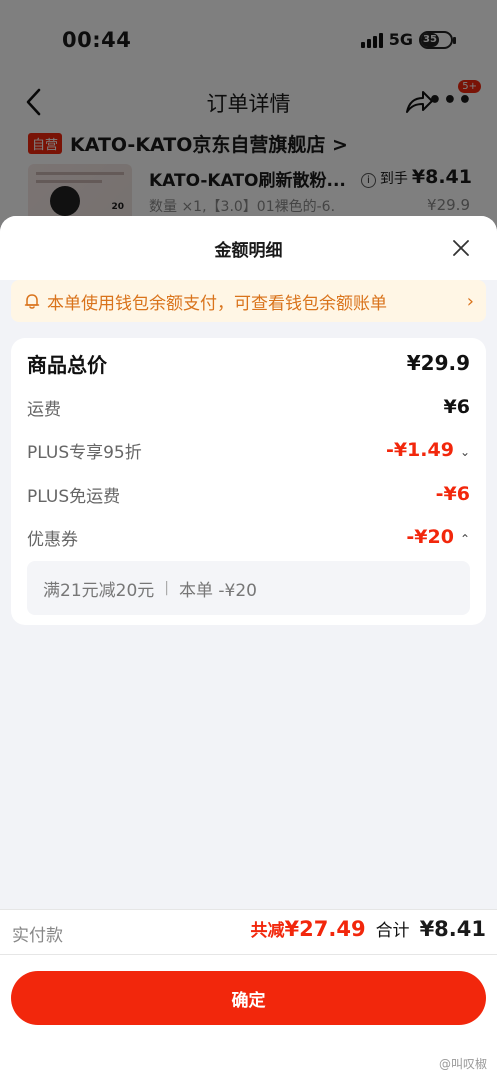 Image resolution: width=497 pixels, height=1080 pixels. Describe the element at coordinates (248, 998) in the screenshot. I see `confirm-button: 确定` at that location.